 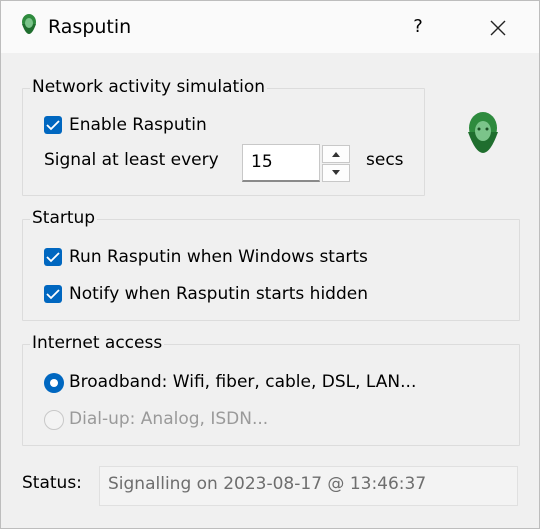 I want to click on enable-rasputin-label: Enable Rasputin, so click(x=138, y=125).